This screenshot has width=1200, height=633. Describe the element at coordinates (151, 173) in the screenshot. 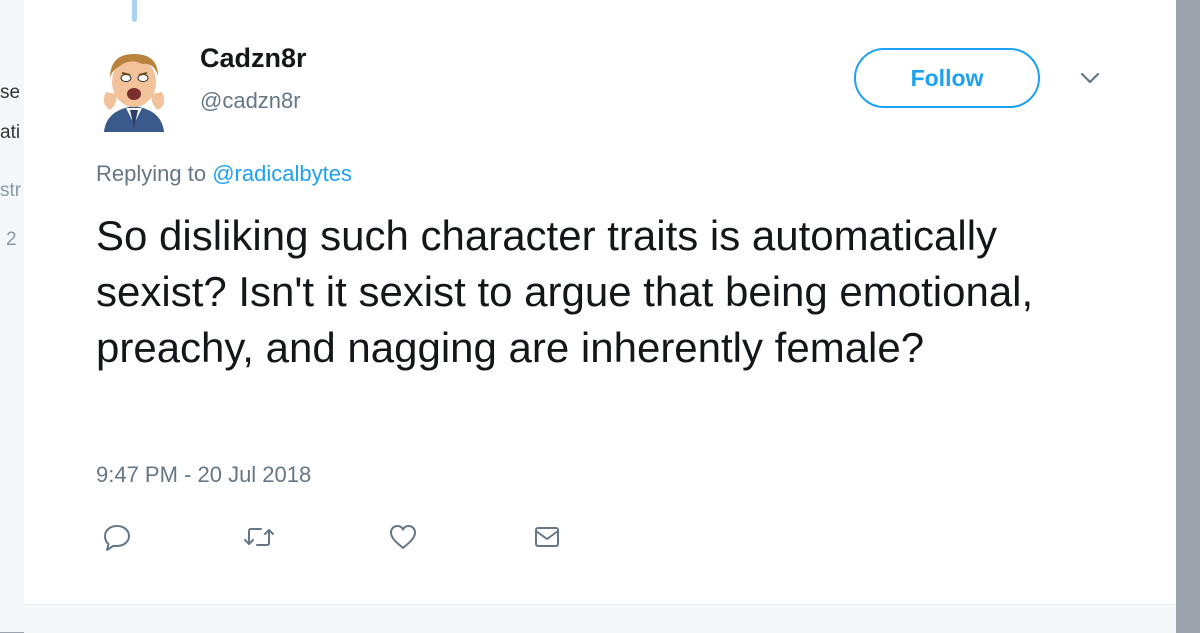

I see `replying-to-label: Replying to` at that location.